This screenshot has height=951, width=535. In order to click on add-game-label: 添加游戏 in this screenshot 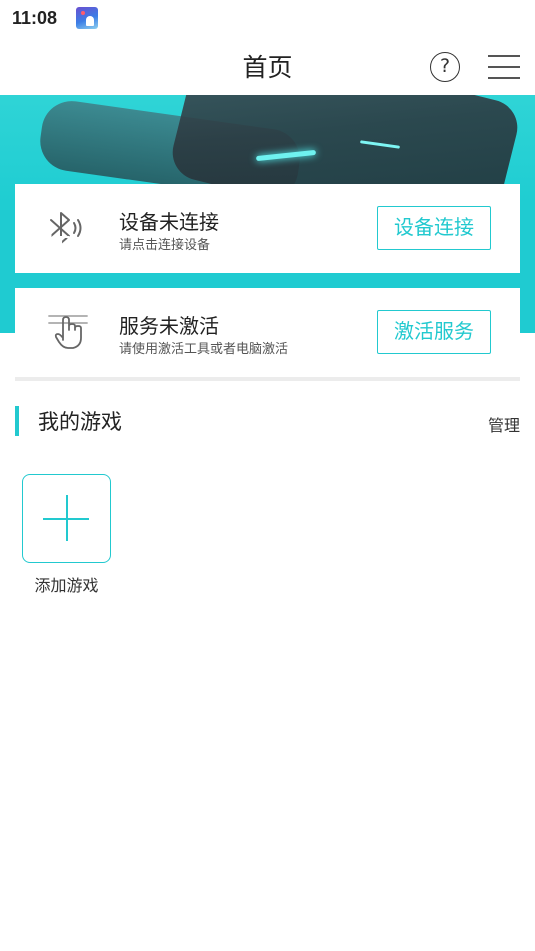, I will do `click(66, 585)`.